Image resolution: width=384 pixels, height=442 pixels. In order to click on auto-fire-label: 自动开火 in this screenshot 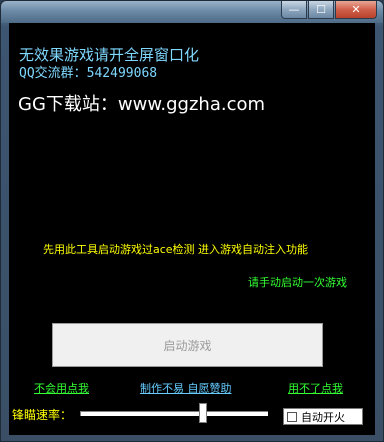, I will do `click(323, 417)`.